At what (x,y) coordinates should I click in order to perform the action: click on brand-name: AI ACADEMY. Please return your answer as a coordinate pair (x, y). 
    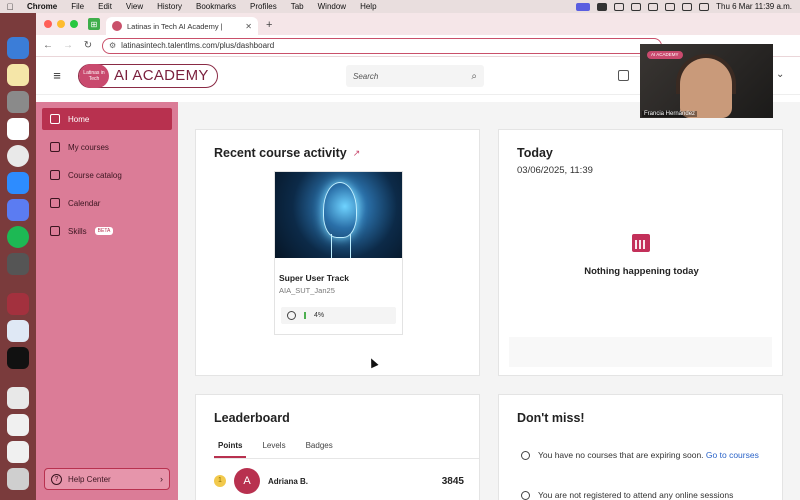
    Looking at the image, I should click on (161, 75).